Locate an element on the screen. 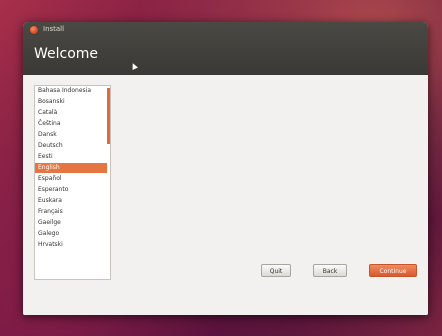 The image size is (442, 336). continue-button: Continue is located at coordinates (393, 270).